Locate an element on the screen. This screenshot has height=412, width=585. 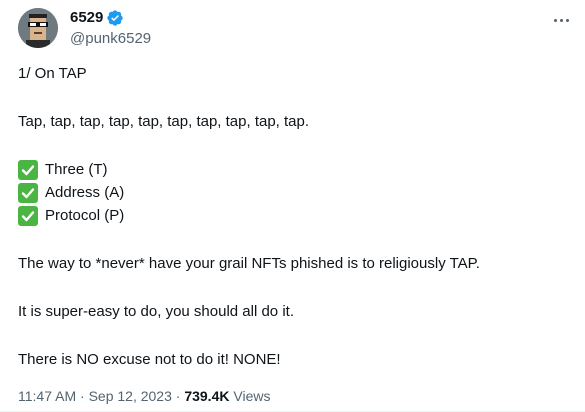
views-count: 739.4K is located at coordinates (207, 396).